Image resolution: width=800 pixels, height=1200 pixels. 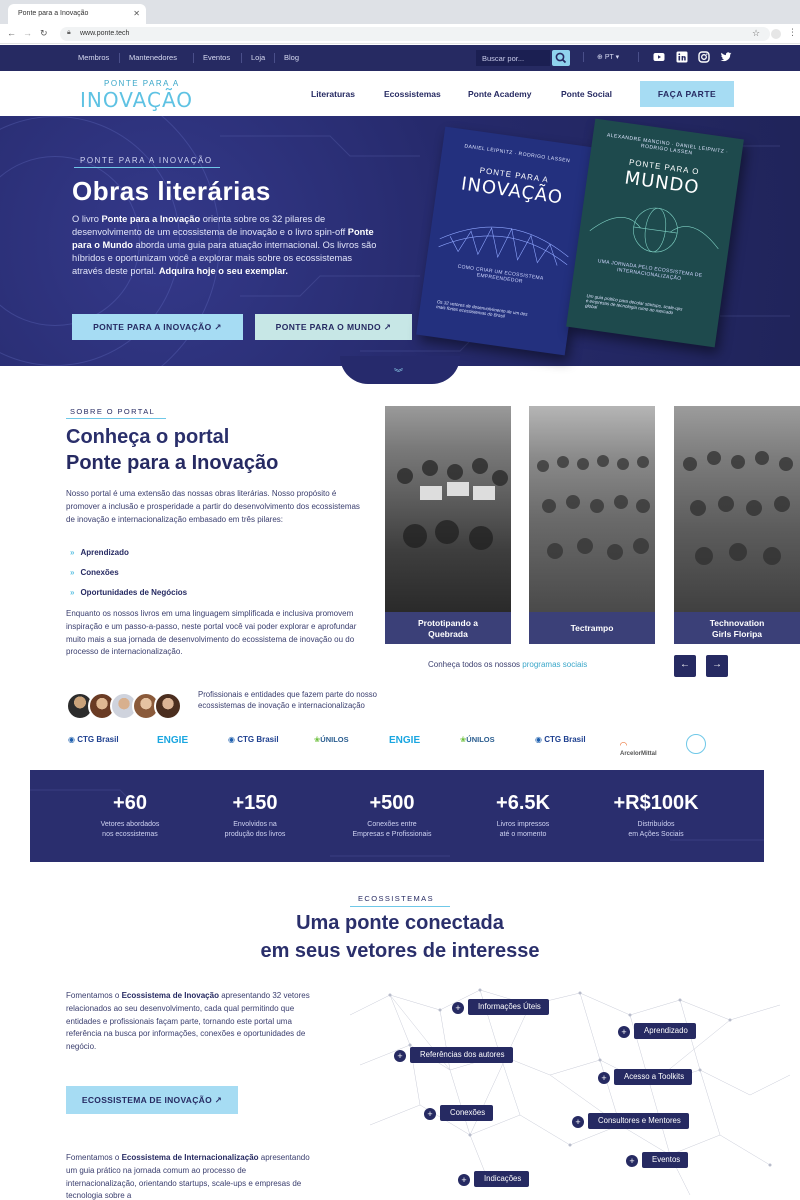 I want to click on carousel-next-button: →, so click(x=717, y=666).